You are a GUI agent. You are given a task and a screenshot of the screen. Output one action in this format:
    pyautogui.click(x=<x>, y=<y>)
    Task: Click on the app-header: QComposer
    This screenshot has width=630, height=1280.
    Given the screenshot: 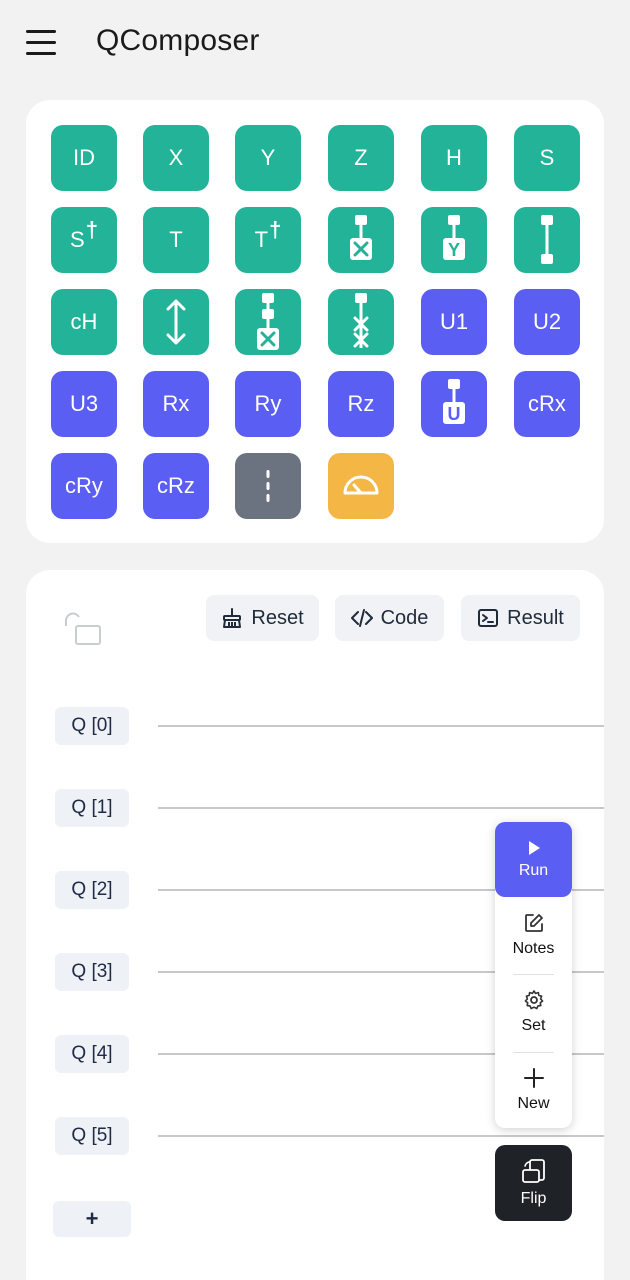 What is the action you would take?
    pyautogui.click(x=315, y=45)
    